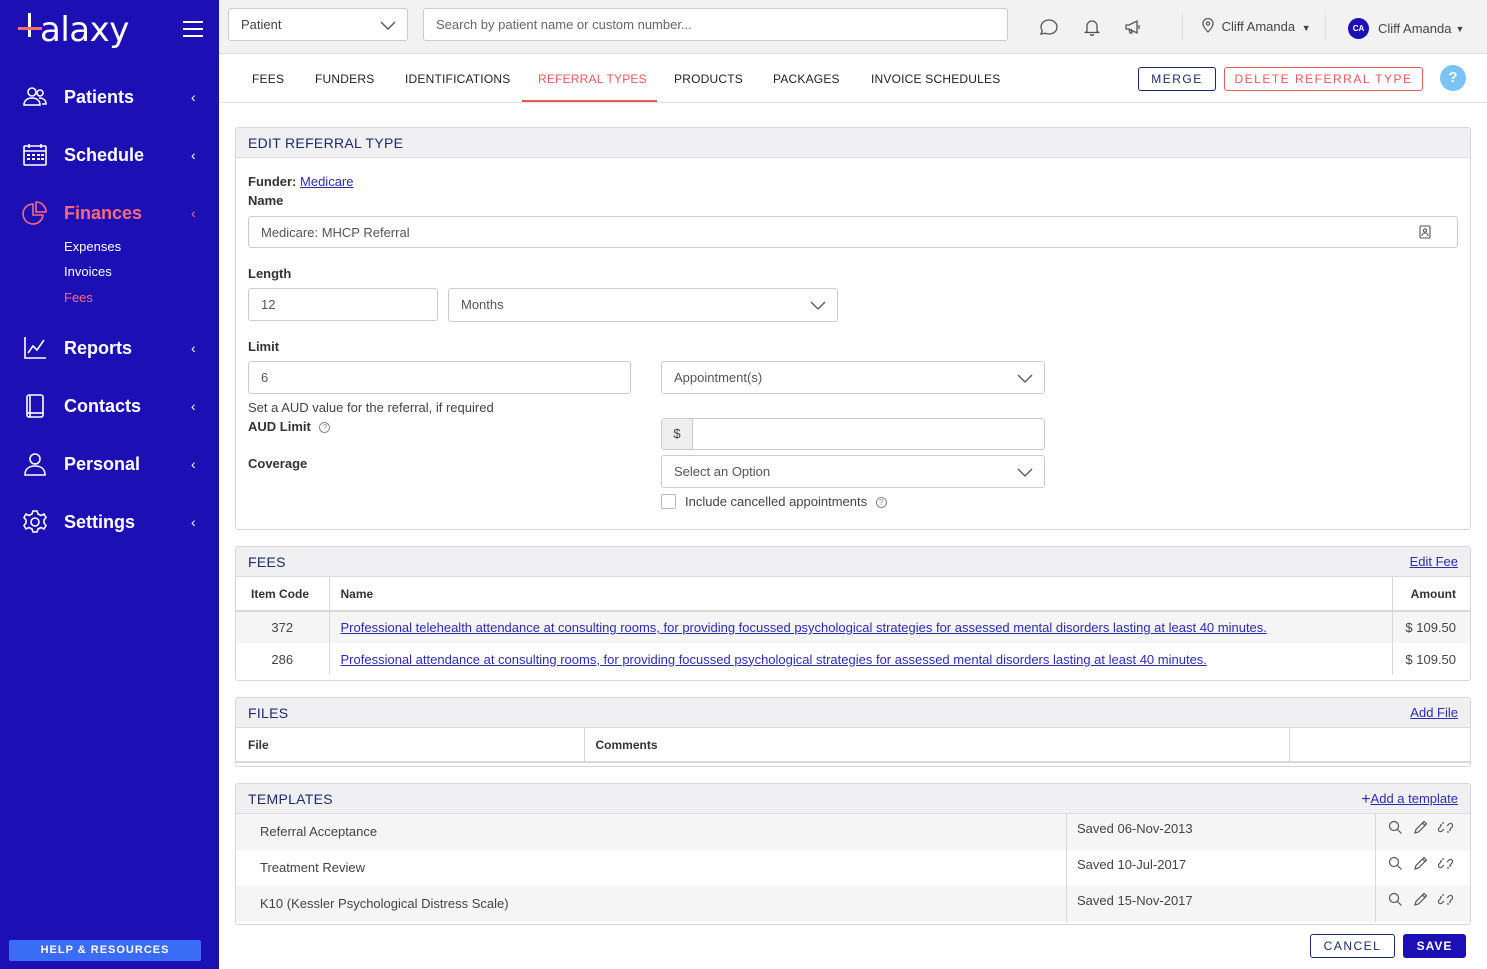  I want to click on panel-title: EDIT REFERRAL TYPE, so click(326, 143).